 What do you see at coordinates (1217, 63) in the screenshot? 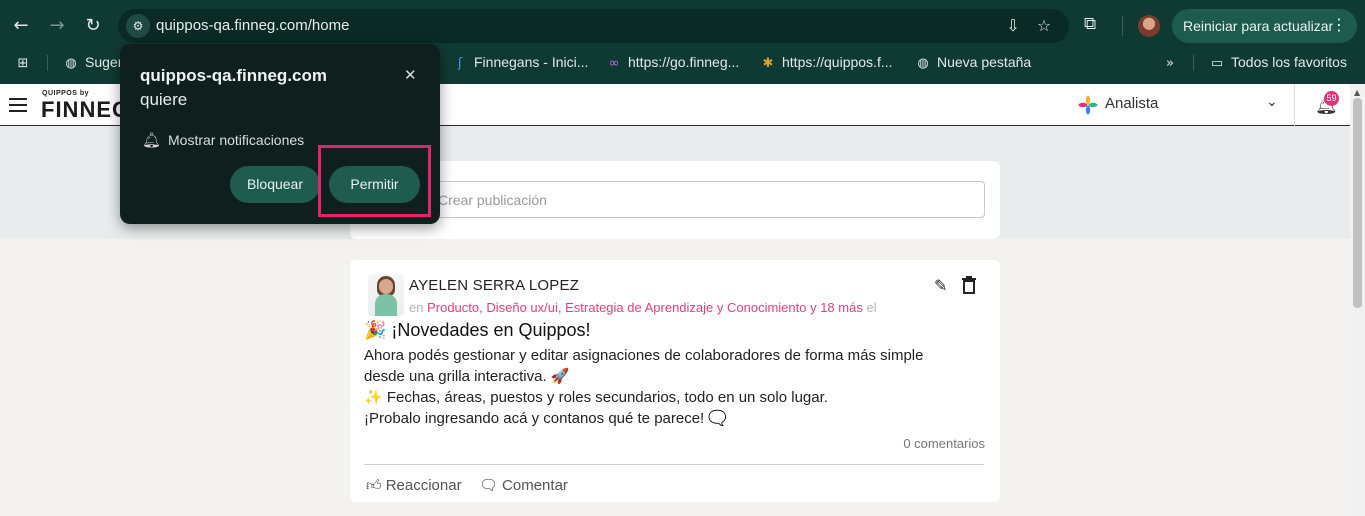
I see `folder-icon: ▭` at bounding box center [1217, 63].